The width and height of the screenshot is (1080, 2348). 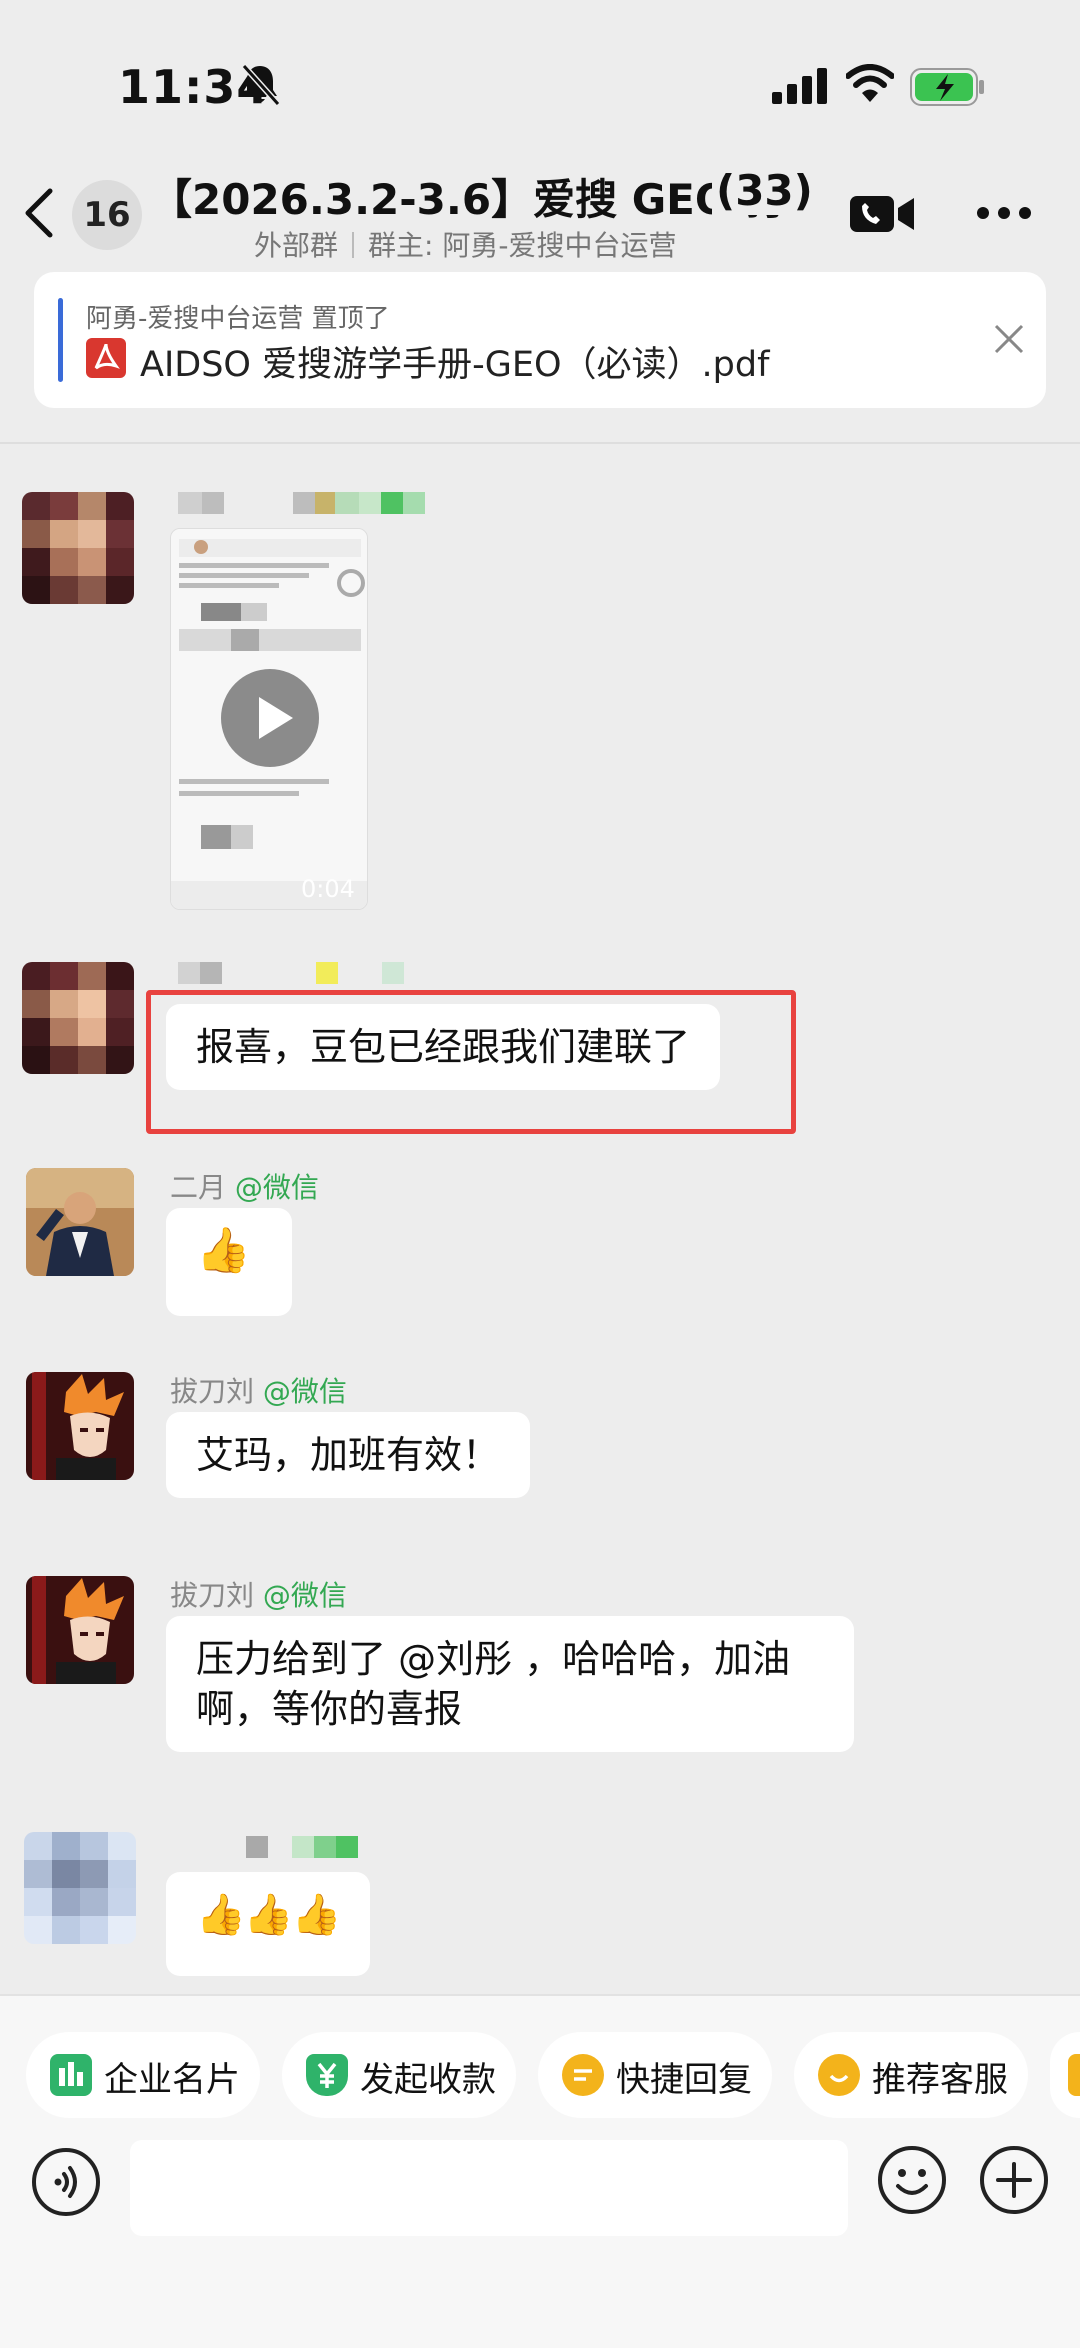 What do you see at coordinates (489, 2188) in the screenshot?
I see `message-input` at bounding box center [489, 2188].